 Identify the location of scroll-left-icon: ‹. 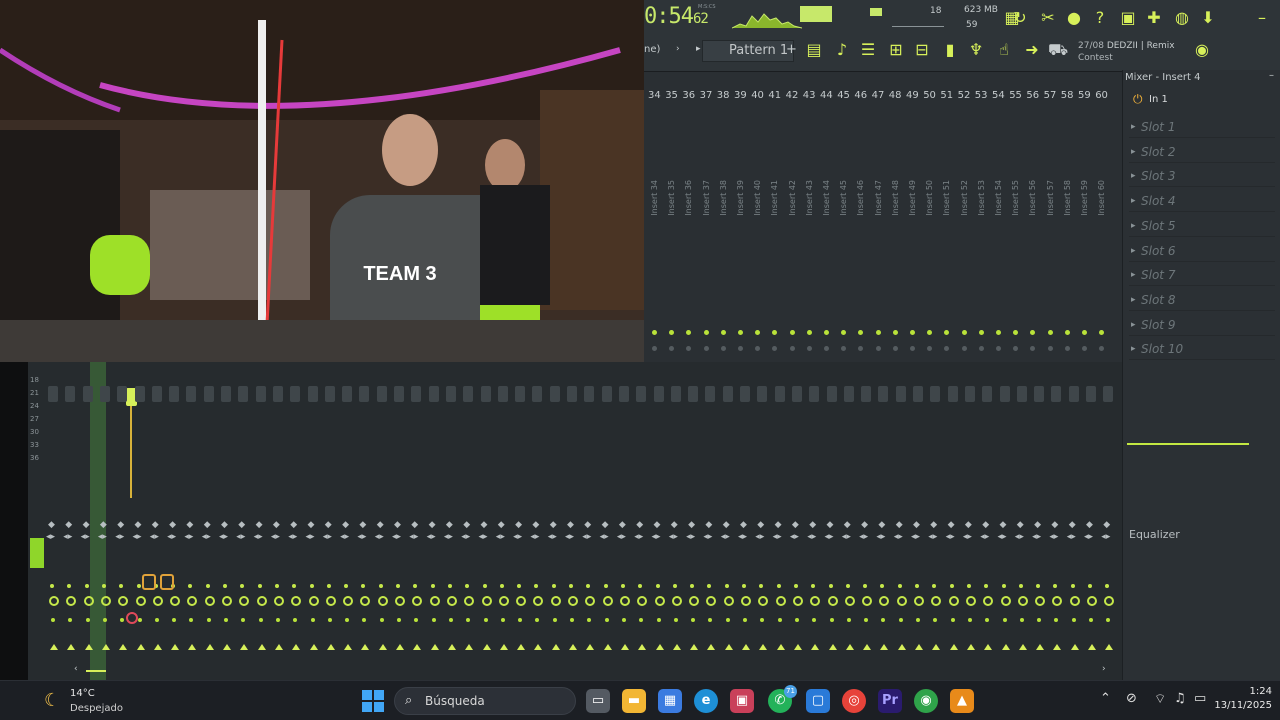
(76, 669).